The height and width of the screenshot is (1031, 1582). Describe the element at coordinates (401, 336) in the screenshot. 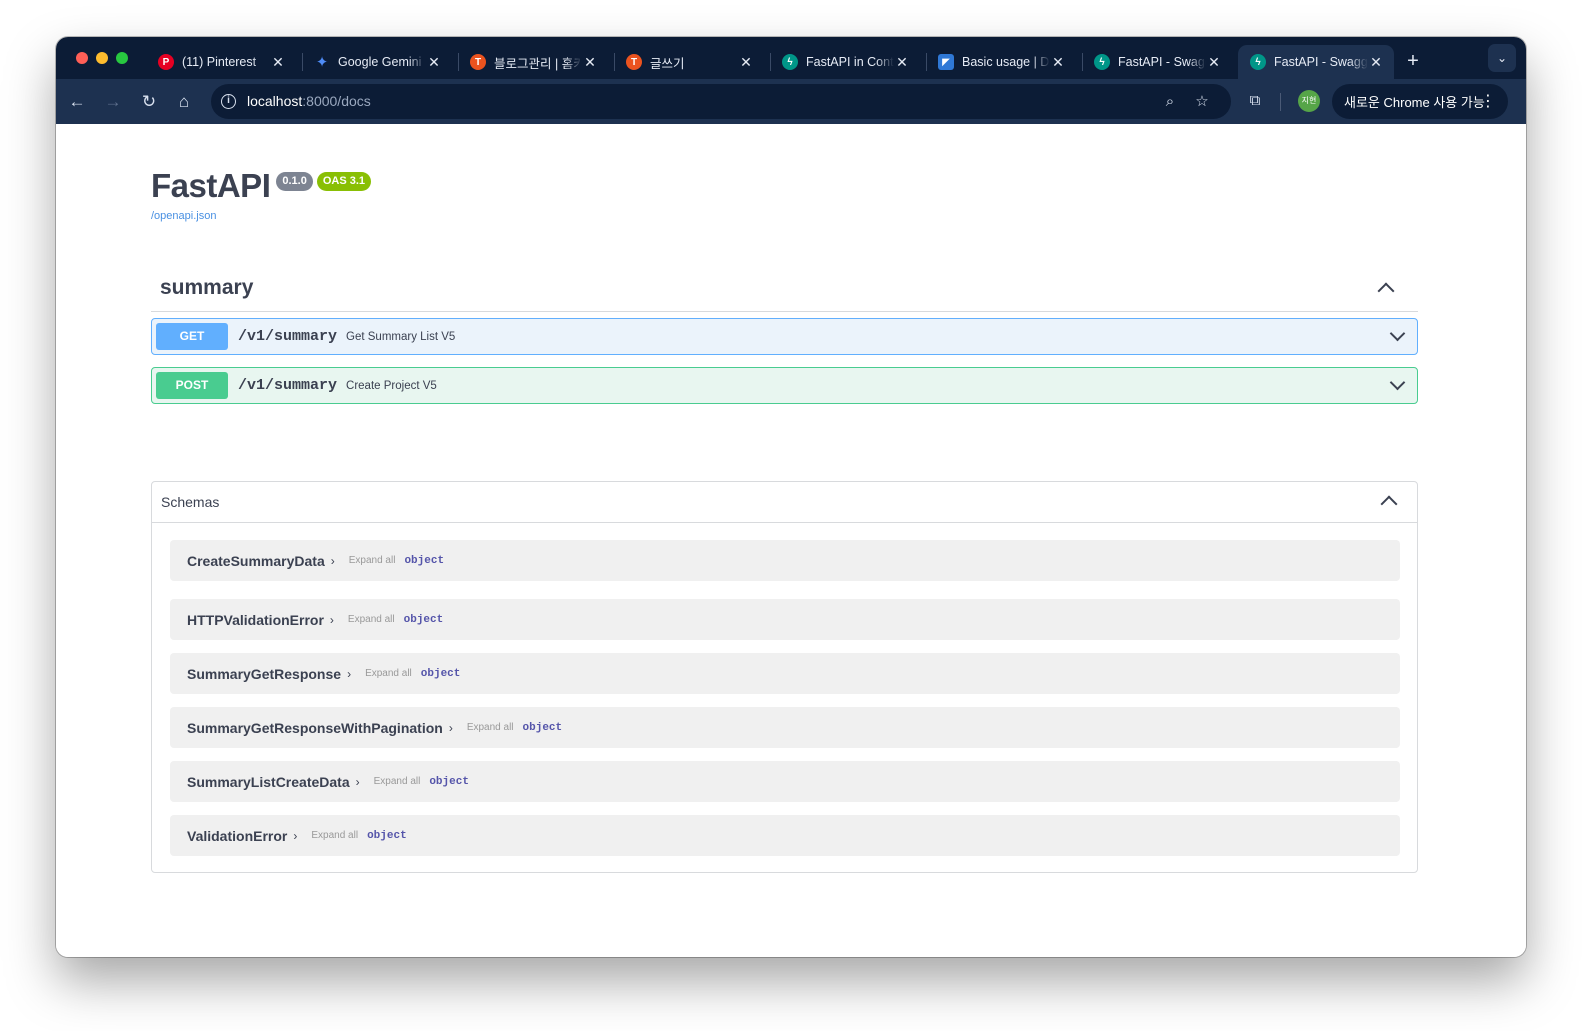

I see `operation-summary: Get Summary List V5` at that location.